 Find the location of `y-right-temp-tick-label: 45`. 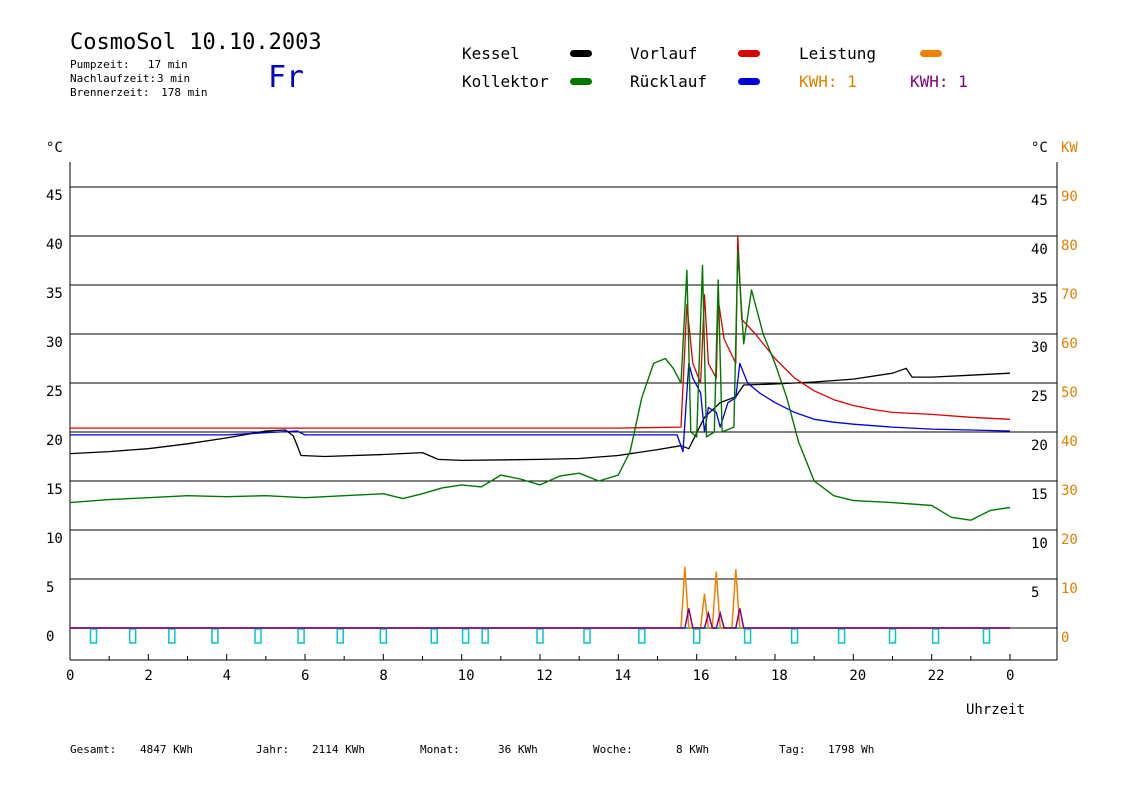

y-right-temp-tick-label: 45 is located at coordinates (1039, 201).